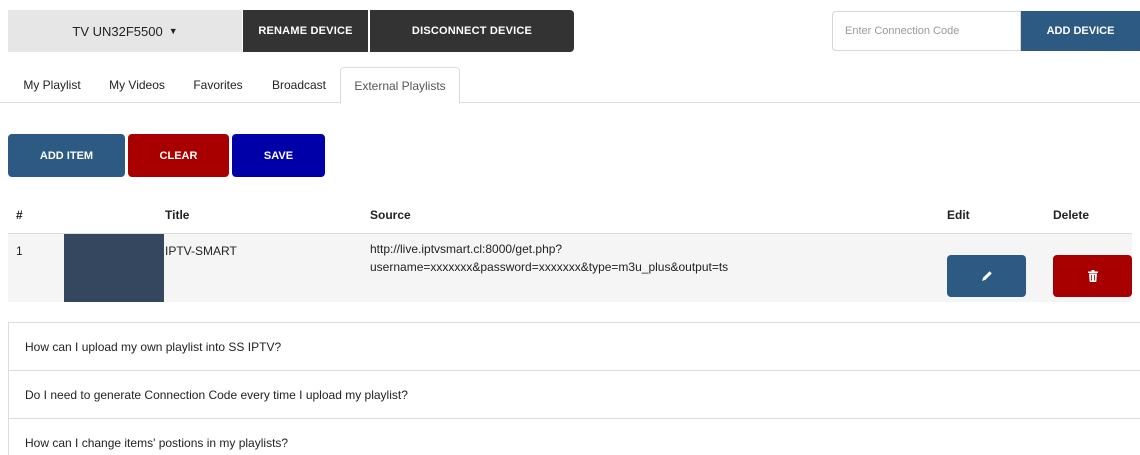  Describe the element at coordinates (178, 155) in the screenshot. I see `clear-button: CLEAR` at that location.